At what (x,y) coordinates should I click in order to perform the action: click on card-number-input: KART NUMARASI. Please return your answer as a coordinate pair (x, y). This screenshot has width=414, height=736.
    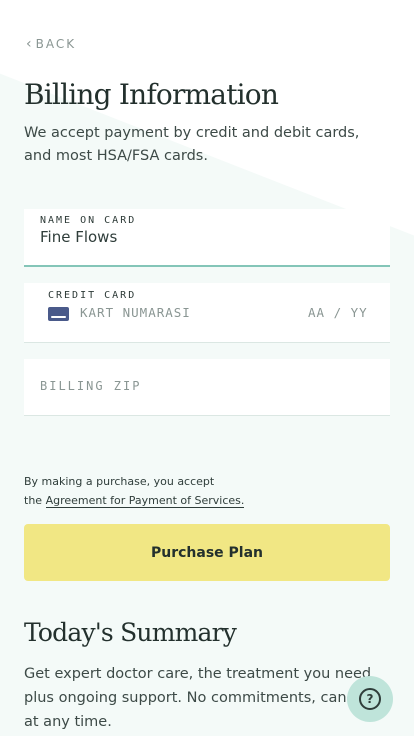
    Looking at the image, I should click on (135, 312).